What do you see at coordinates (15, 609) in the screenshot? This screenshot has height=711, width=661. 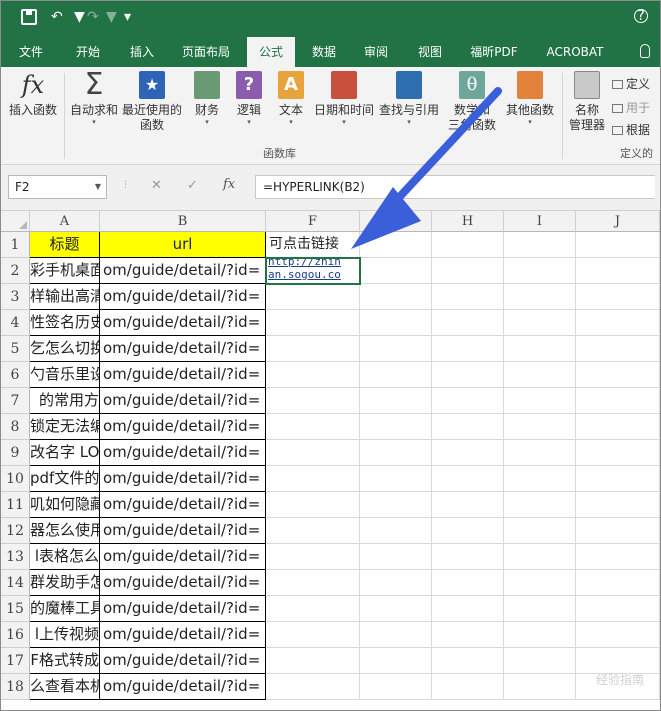 I see `row-header: 15` at bounding box center [15, 609].